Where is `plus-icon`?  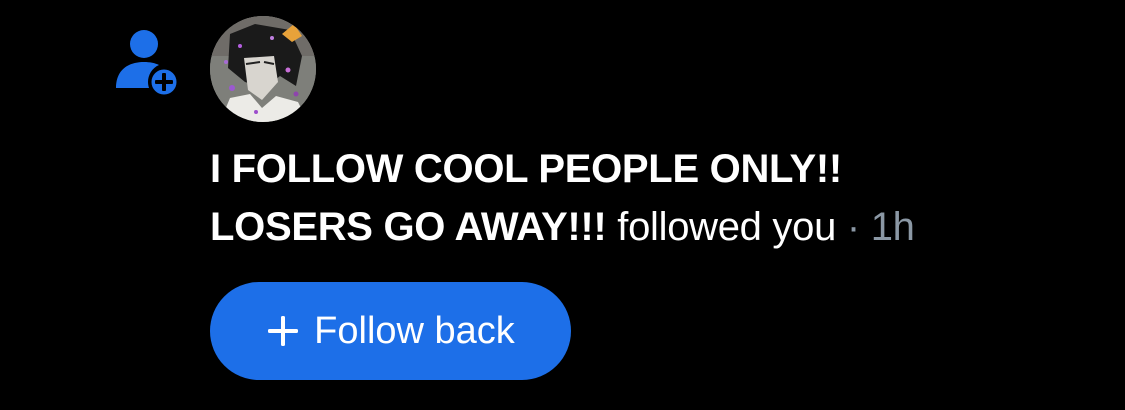
plus-icon is located at coordinates (283, 331).